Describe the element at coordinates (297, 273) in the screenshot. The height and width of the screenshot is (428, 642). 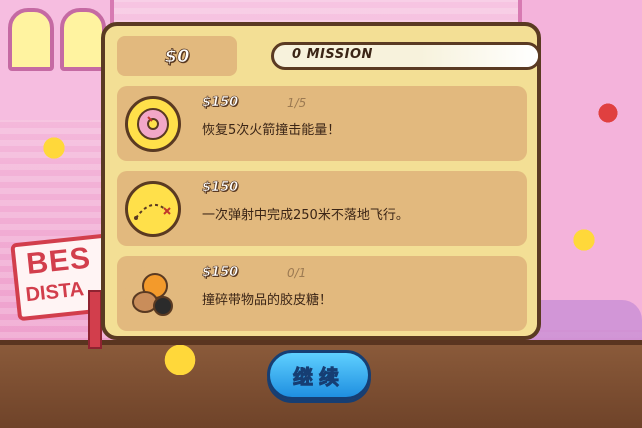
I see `mission-progress: 0/1` at that location.